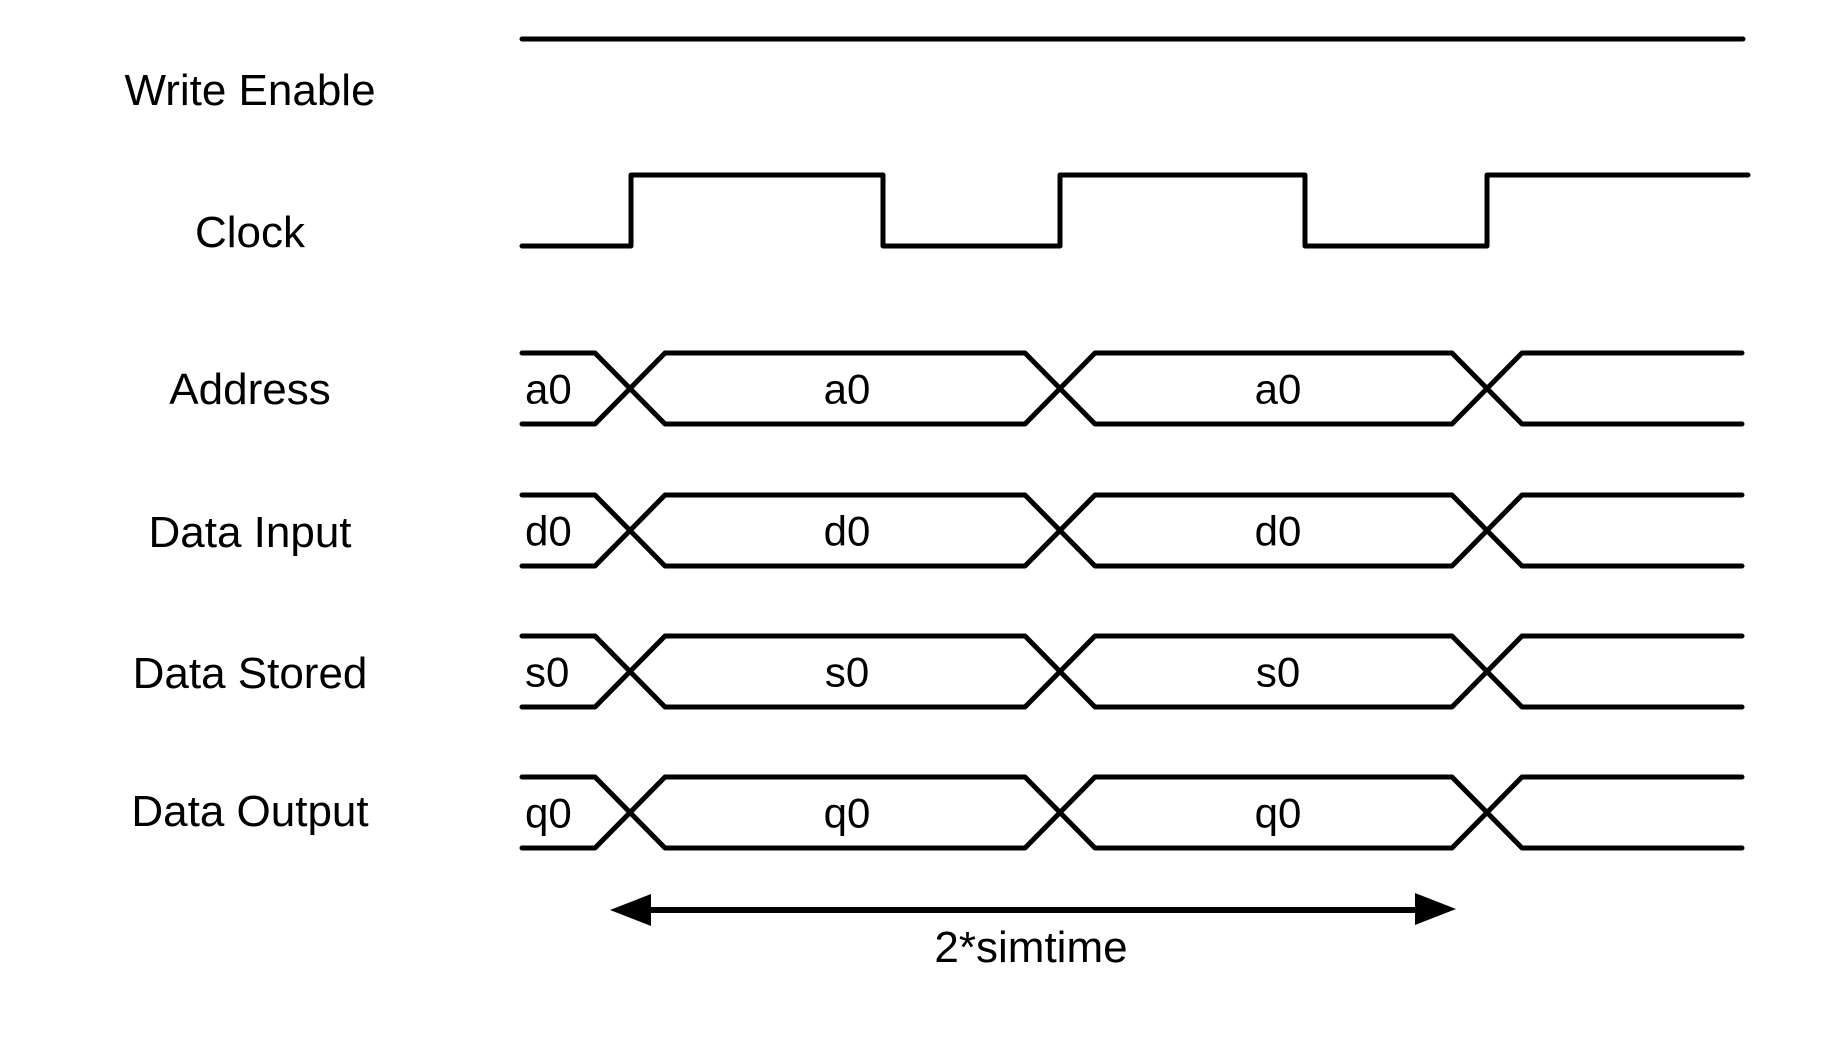 The height and width of the screenshot is (1061, 1824). I want to click on bus-value-data-input-1: d0, so click(847, 531).